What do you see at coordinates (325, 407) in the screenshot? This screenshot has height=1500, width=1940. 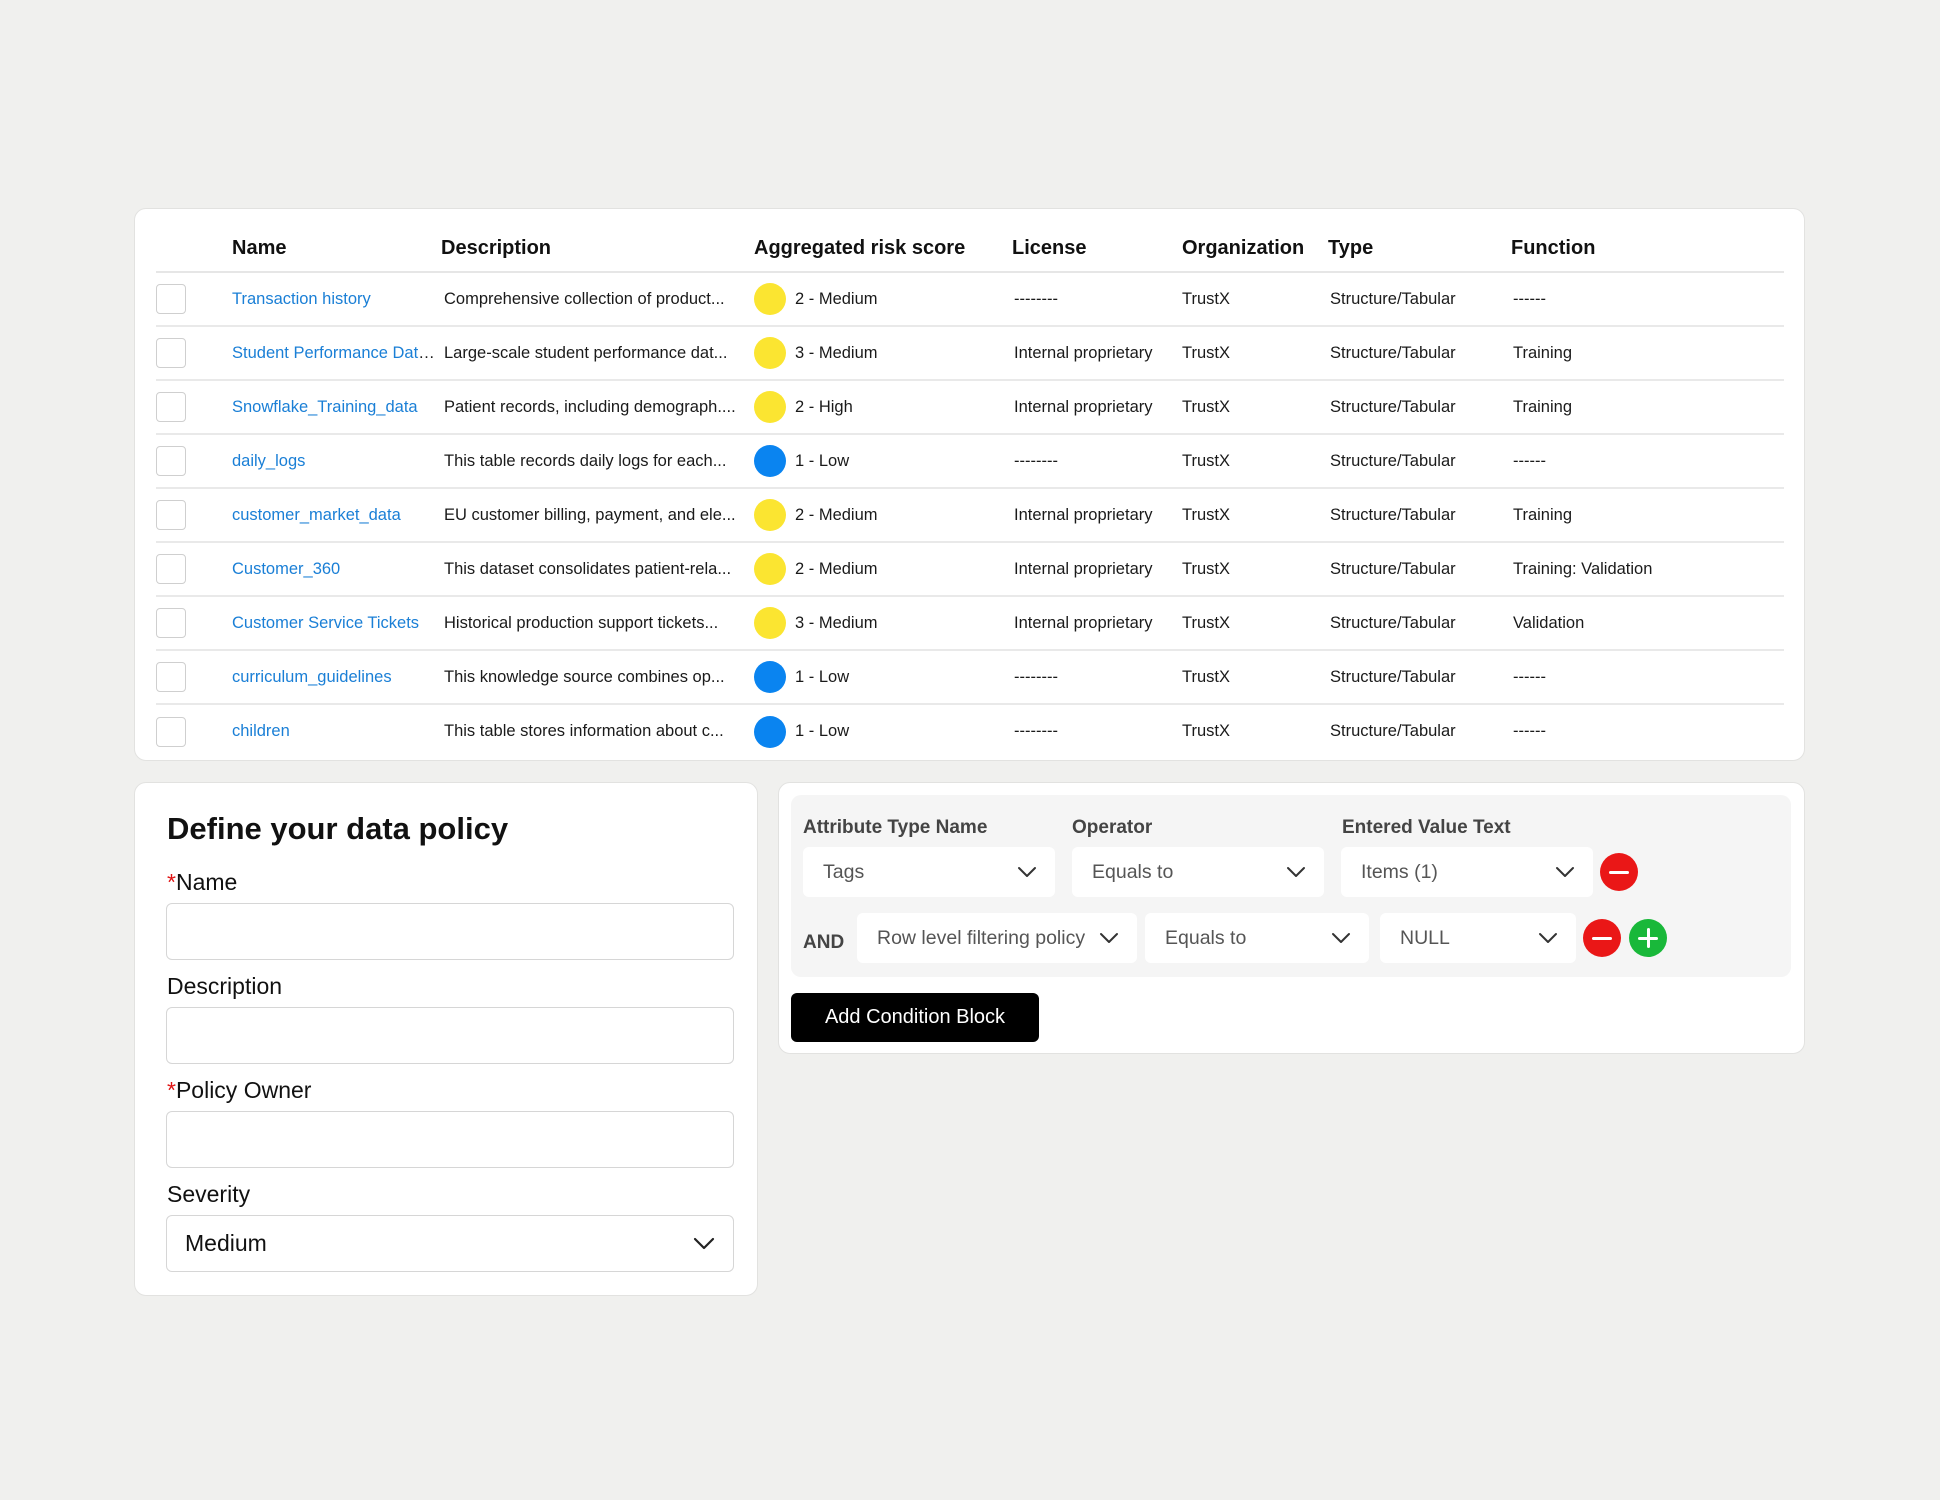 I see `dataset-name-link: Snowflake_Training_data` at bounding box center [325, 407].